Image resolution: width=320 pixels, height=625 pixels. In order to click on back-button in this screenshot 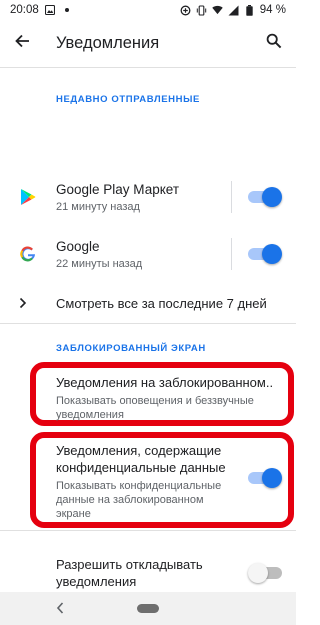, I will do `click(22, 44)`.